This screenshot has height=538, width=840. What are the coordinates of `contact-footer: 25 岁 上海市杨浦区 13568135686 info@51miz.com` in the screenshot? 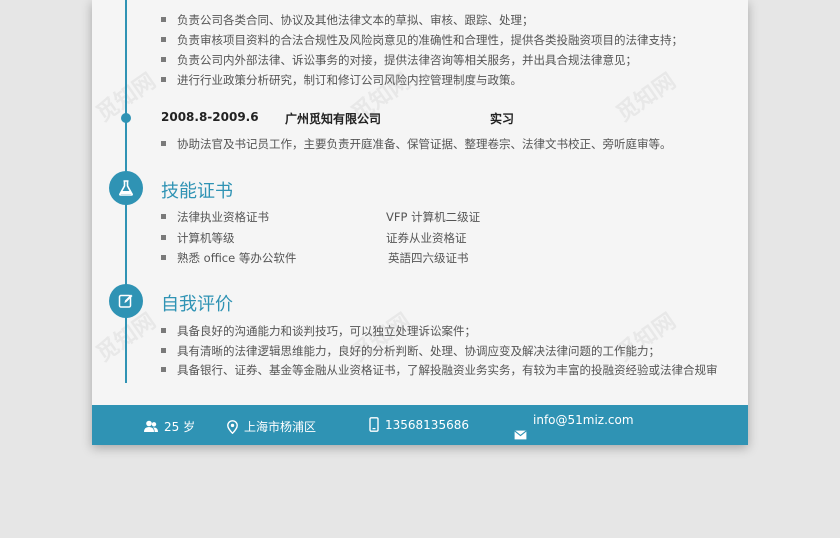 It's located at (420, 425).